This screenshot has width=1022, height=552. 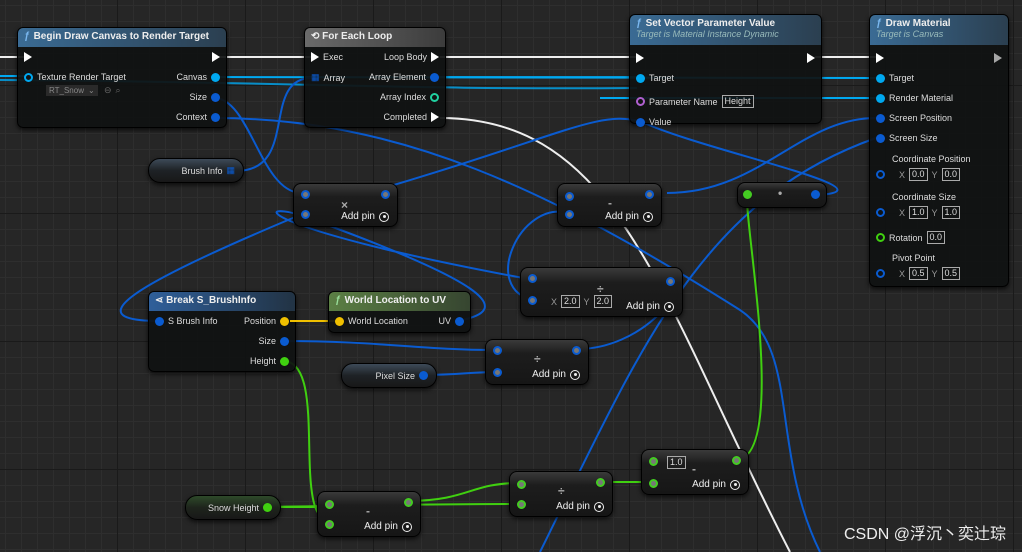 I want to click on parameter-name-field: Height, so click(x=737, y=101).